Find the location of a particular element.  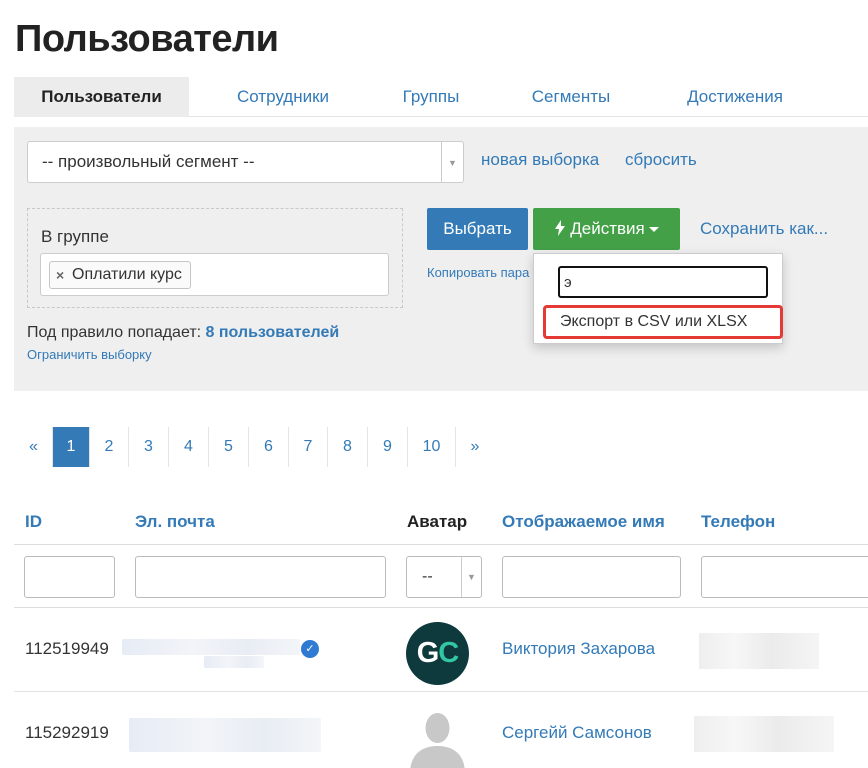

pagination-page: 4 is located at coordinates (189, 447).